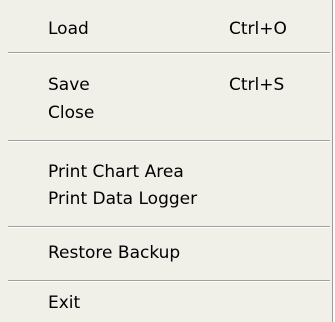  I want to click on menu-item-print-chart-area: Print Chart Area, so click(165, 172).